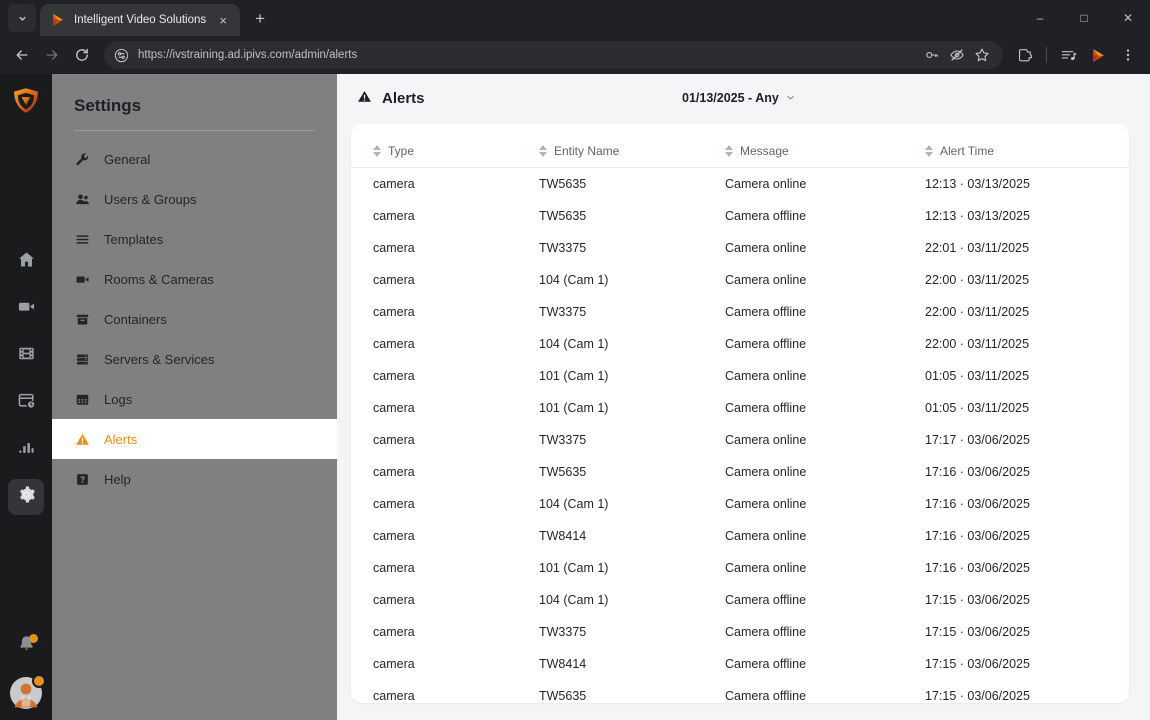 The width and height of the screenshot is (1150, 720). What do you see at coordinates (121, 55) in the screenshot?
I see `site-settings-icon` at bounding box center [121, 55].